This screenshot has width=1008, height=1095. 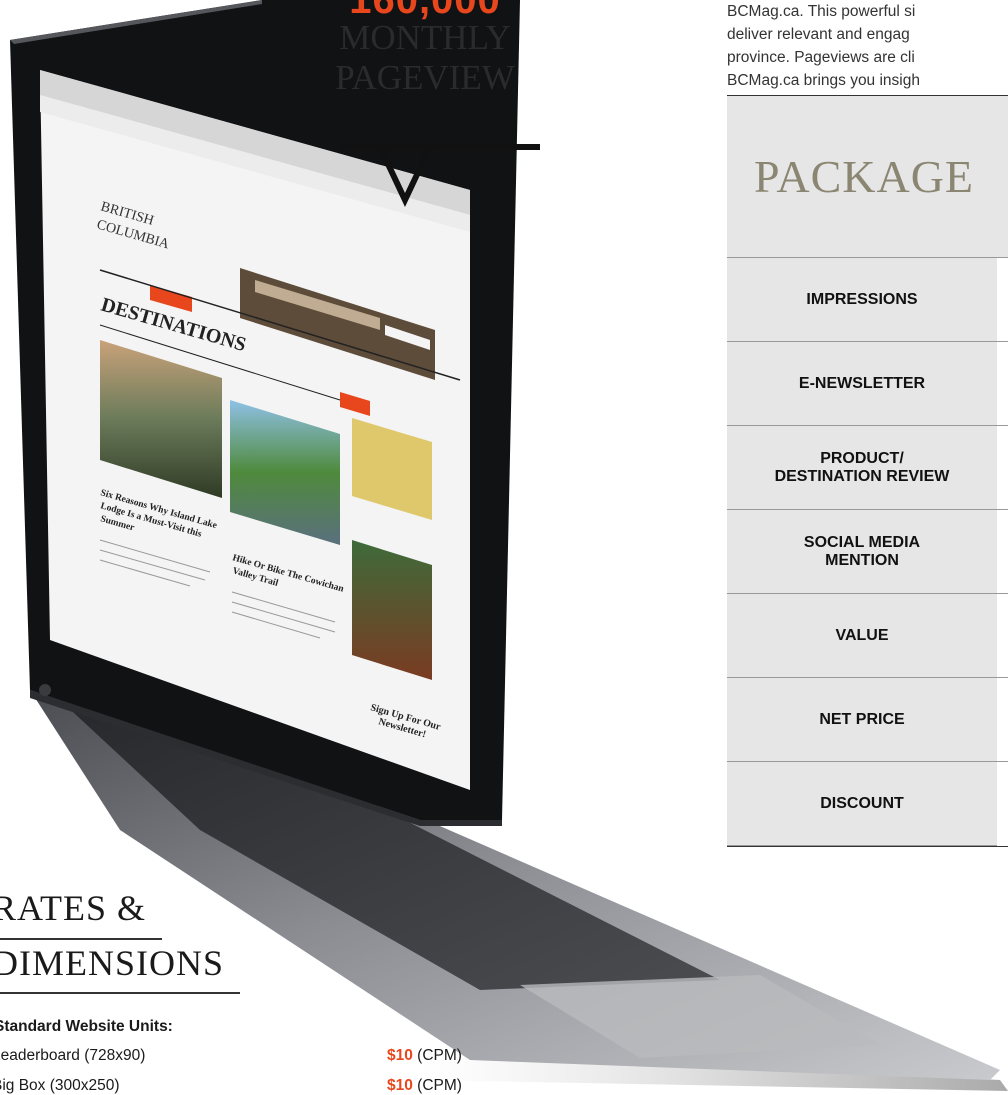 I want to click on row-label: SOCIAL MEDIA MENTION, so click(x=862, y=551).